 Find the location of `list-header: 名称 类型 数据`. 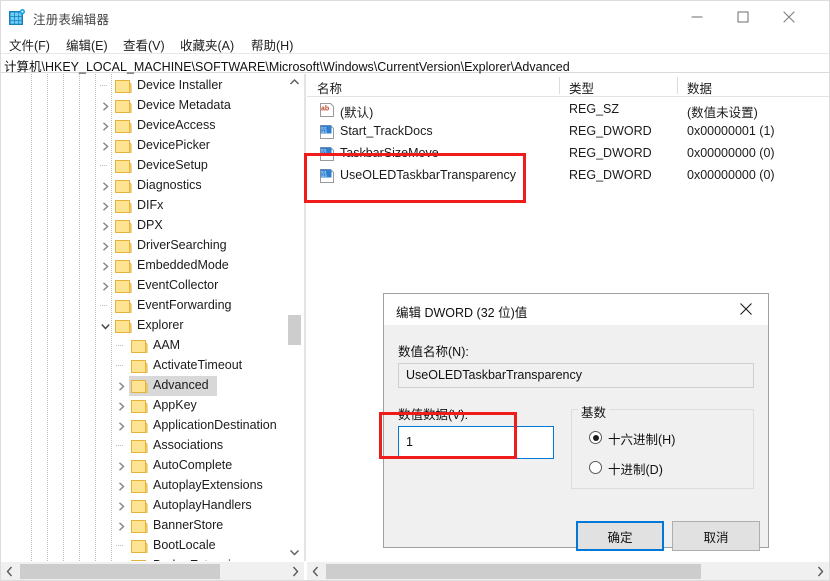

list-header: 名称 类型 数据 is located at coordinates (568, 85).